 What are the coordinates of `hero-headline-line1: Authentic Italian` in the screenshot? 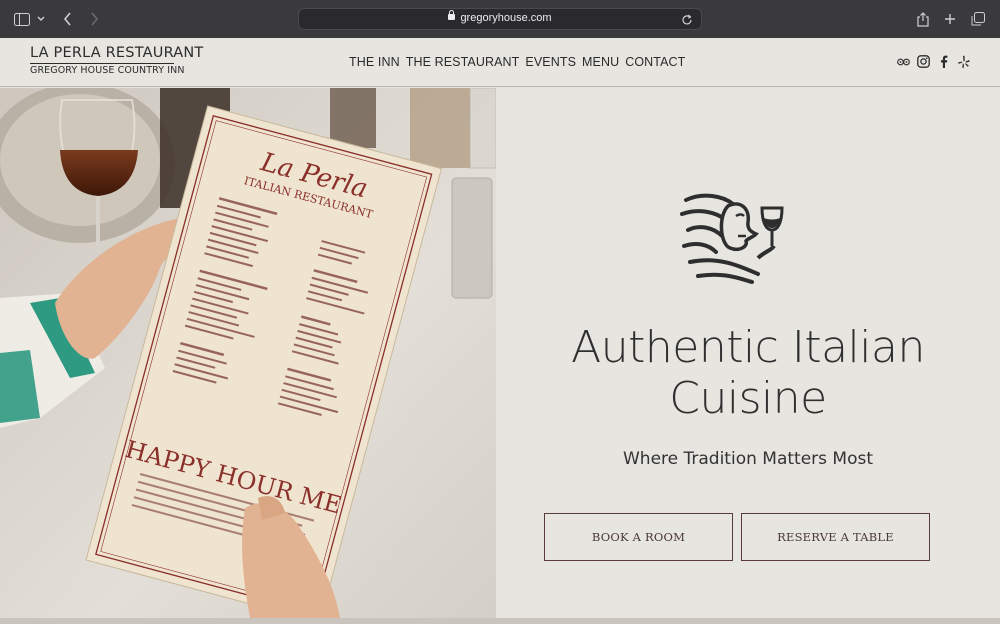 It's located at (748, 347).